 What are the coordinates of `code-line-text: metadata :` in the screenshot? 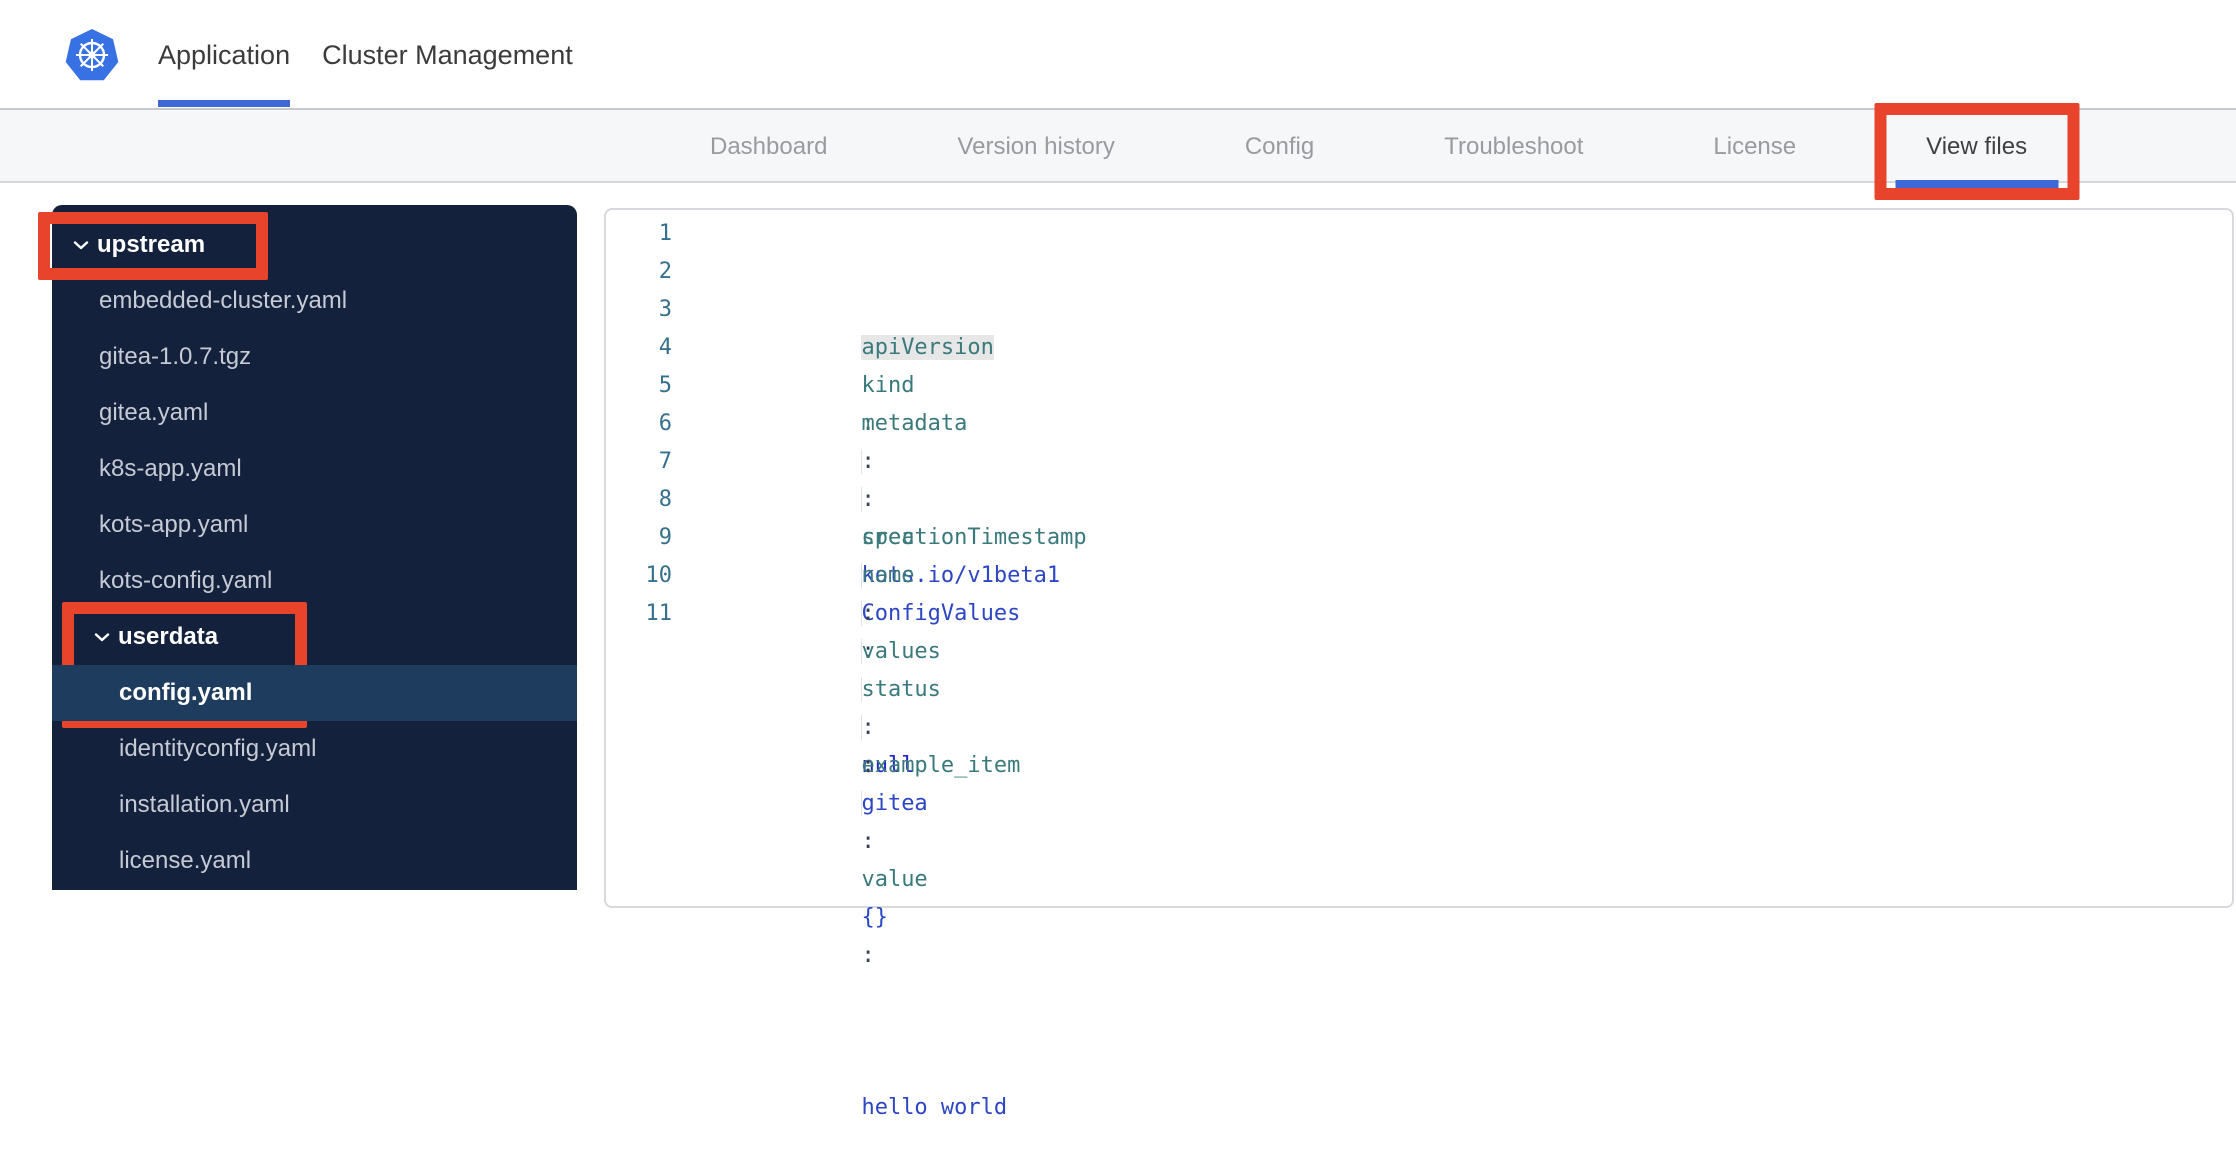 It's located at (819, 401).